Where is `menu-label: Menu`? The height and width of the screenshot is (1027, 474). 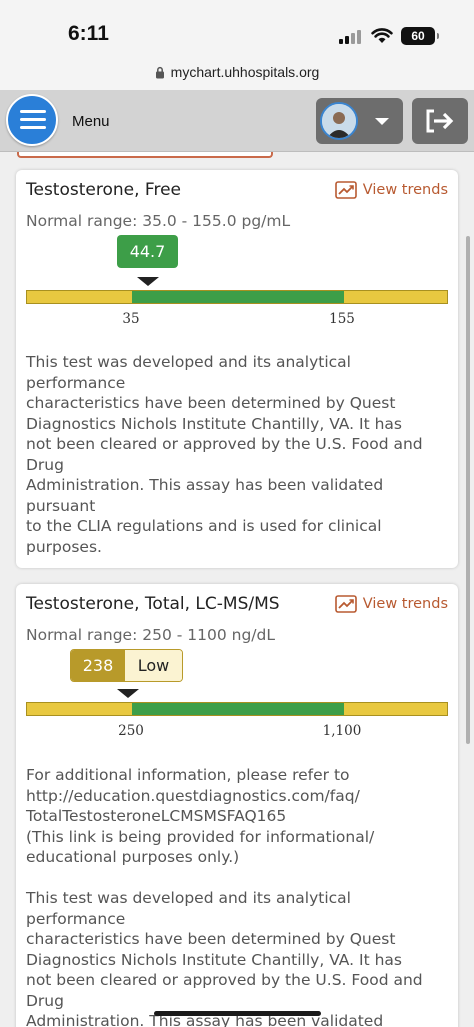 menu-label: Menu is located at coordinates (91, 121).